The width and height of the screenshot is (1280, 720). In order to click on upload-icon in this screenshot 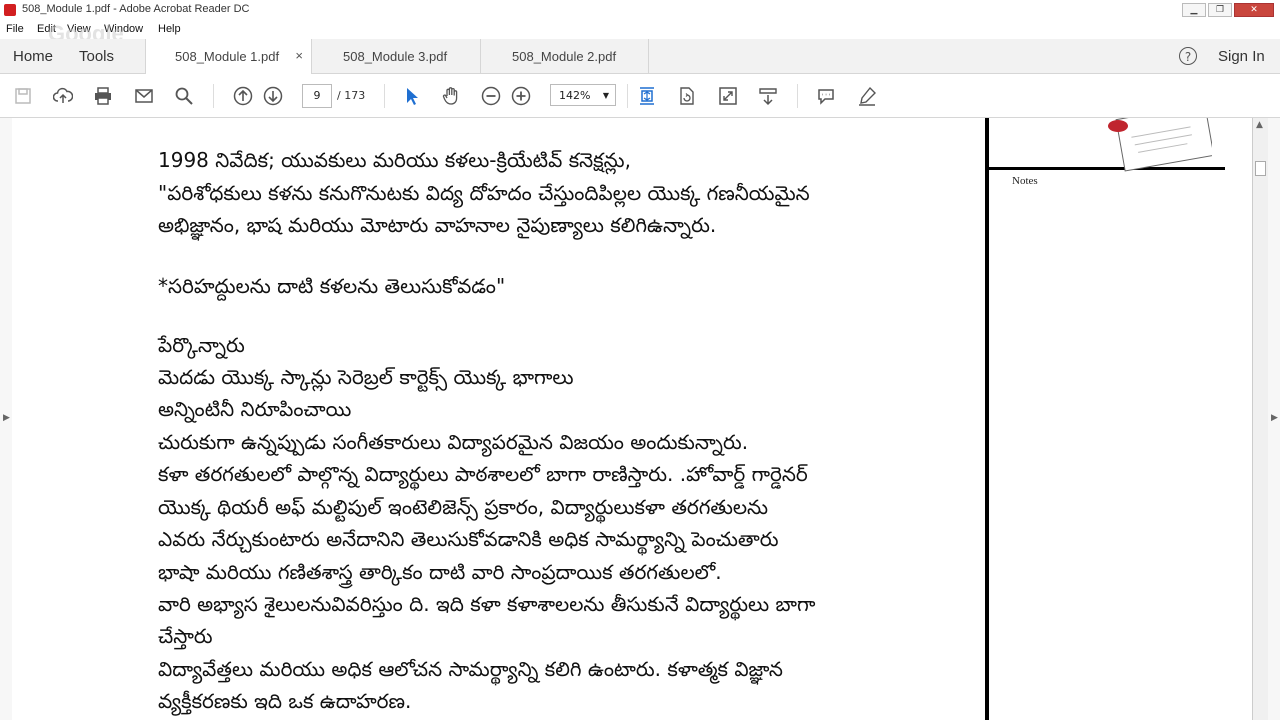, I will do `click(63, 96)`.